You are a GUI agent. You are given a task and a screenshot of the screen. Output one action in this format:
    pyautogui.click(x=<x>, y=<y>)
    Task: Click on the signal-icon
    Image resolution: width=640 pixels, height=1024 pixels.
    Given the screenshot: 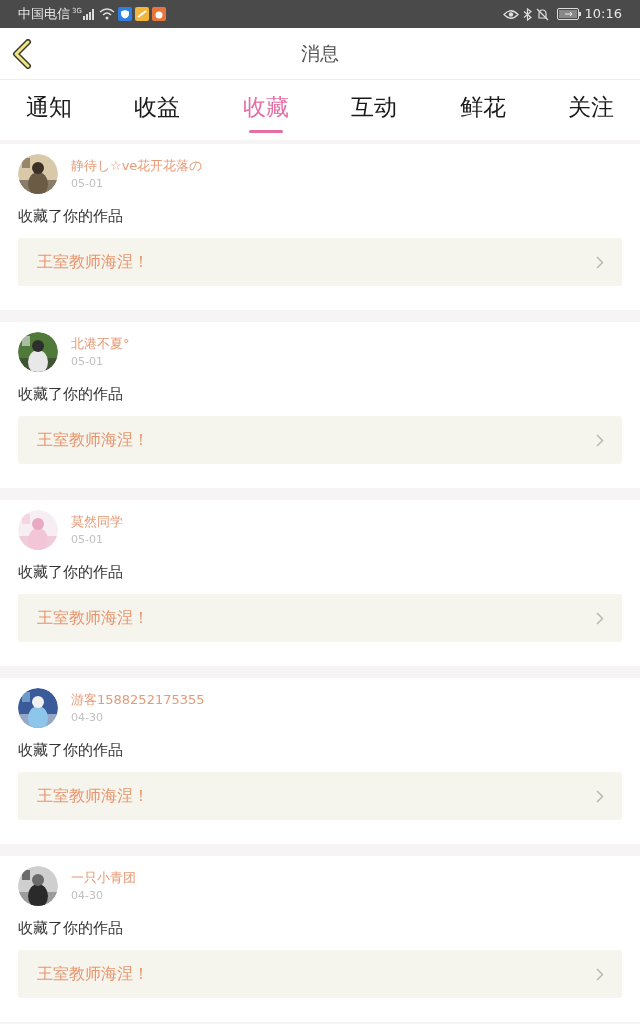 What is the action you would take?
    pyautogui.click(x=88, y=14)
    